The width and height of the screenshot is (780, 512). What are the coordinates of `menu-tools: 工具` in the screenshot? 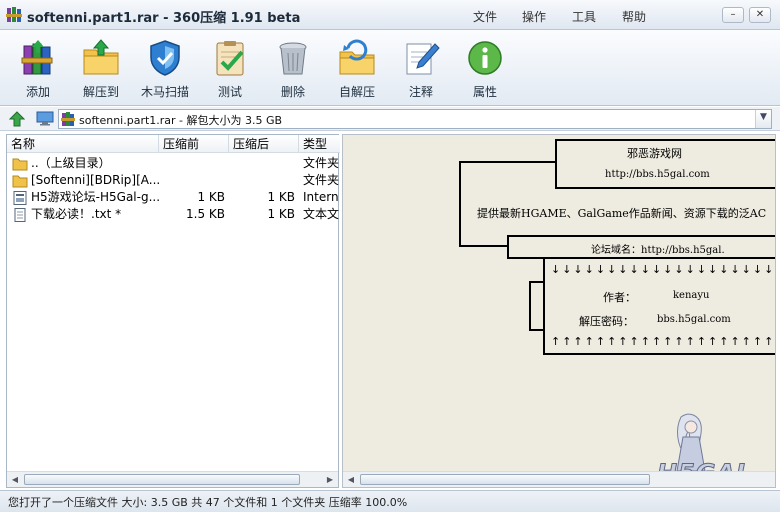 It's located at (584, 16).